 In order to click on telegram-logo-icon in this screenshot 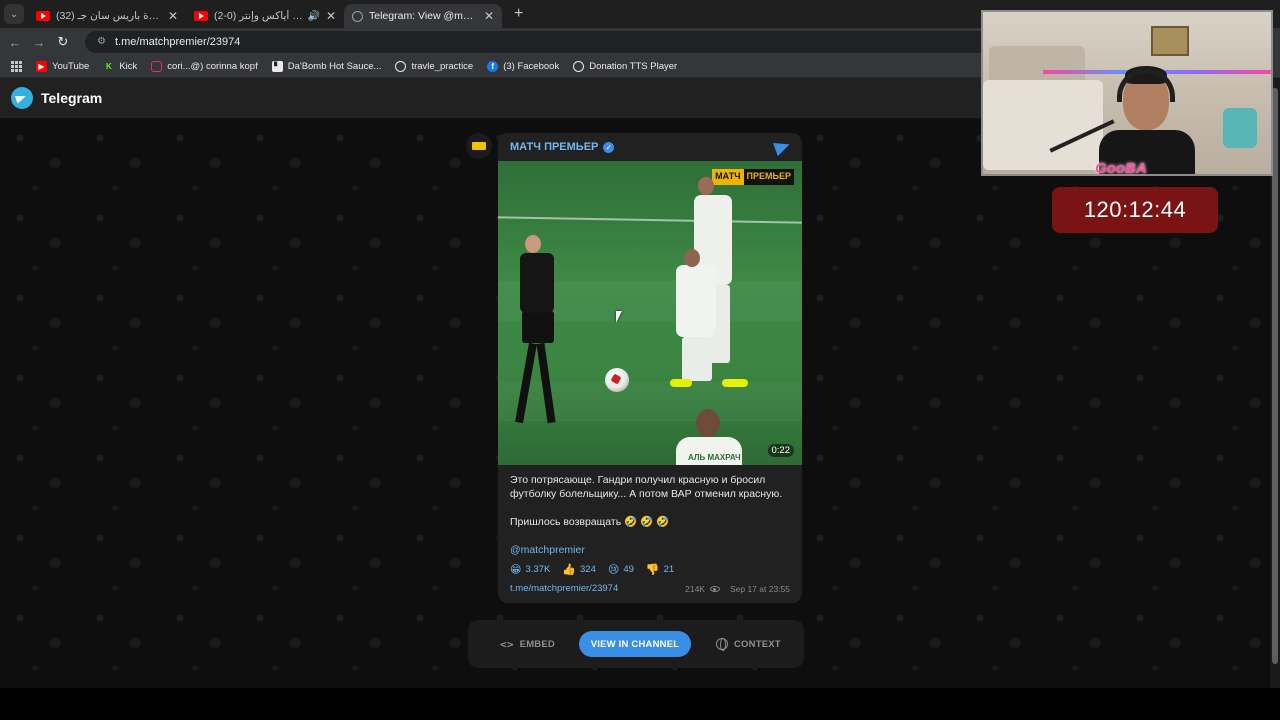, I will do `click(22, 98)`.